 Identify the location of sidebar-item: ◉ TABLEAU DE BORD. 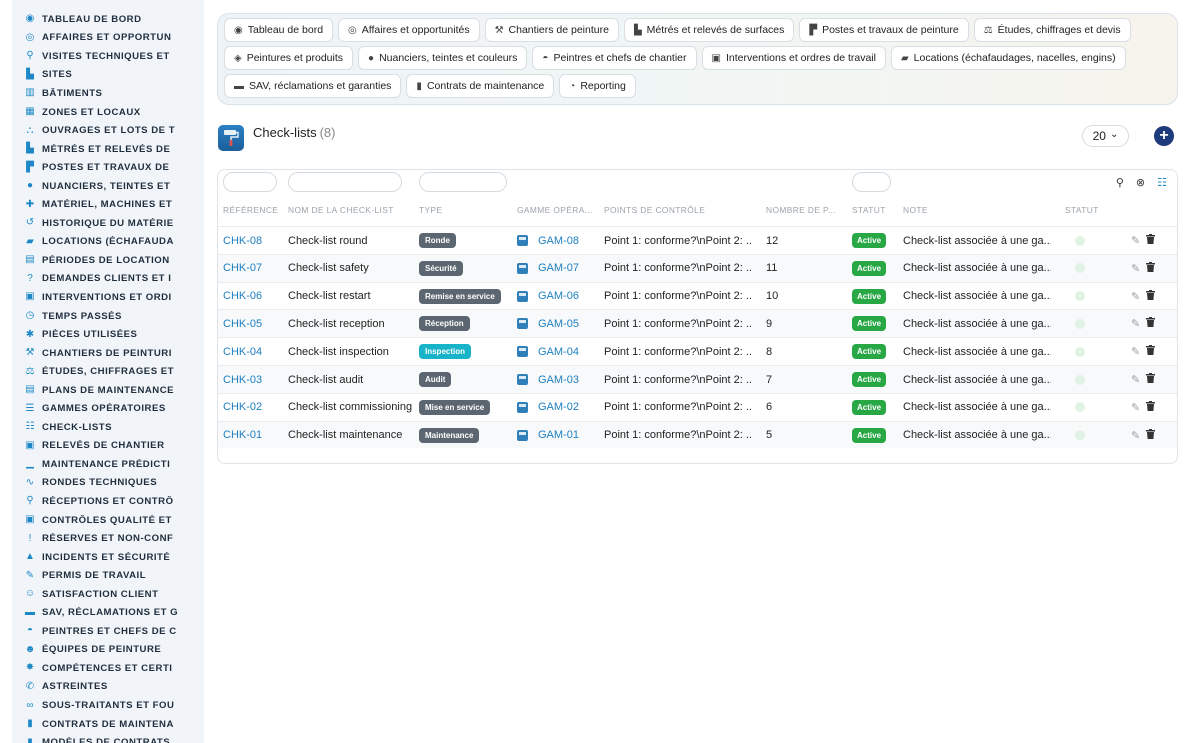
(108, 19).